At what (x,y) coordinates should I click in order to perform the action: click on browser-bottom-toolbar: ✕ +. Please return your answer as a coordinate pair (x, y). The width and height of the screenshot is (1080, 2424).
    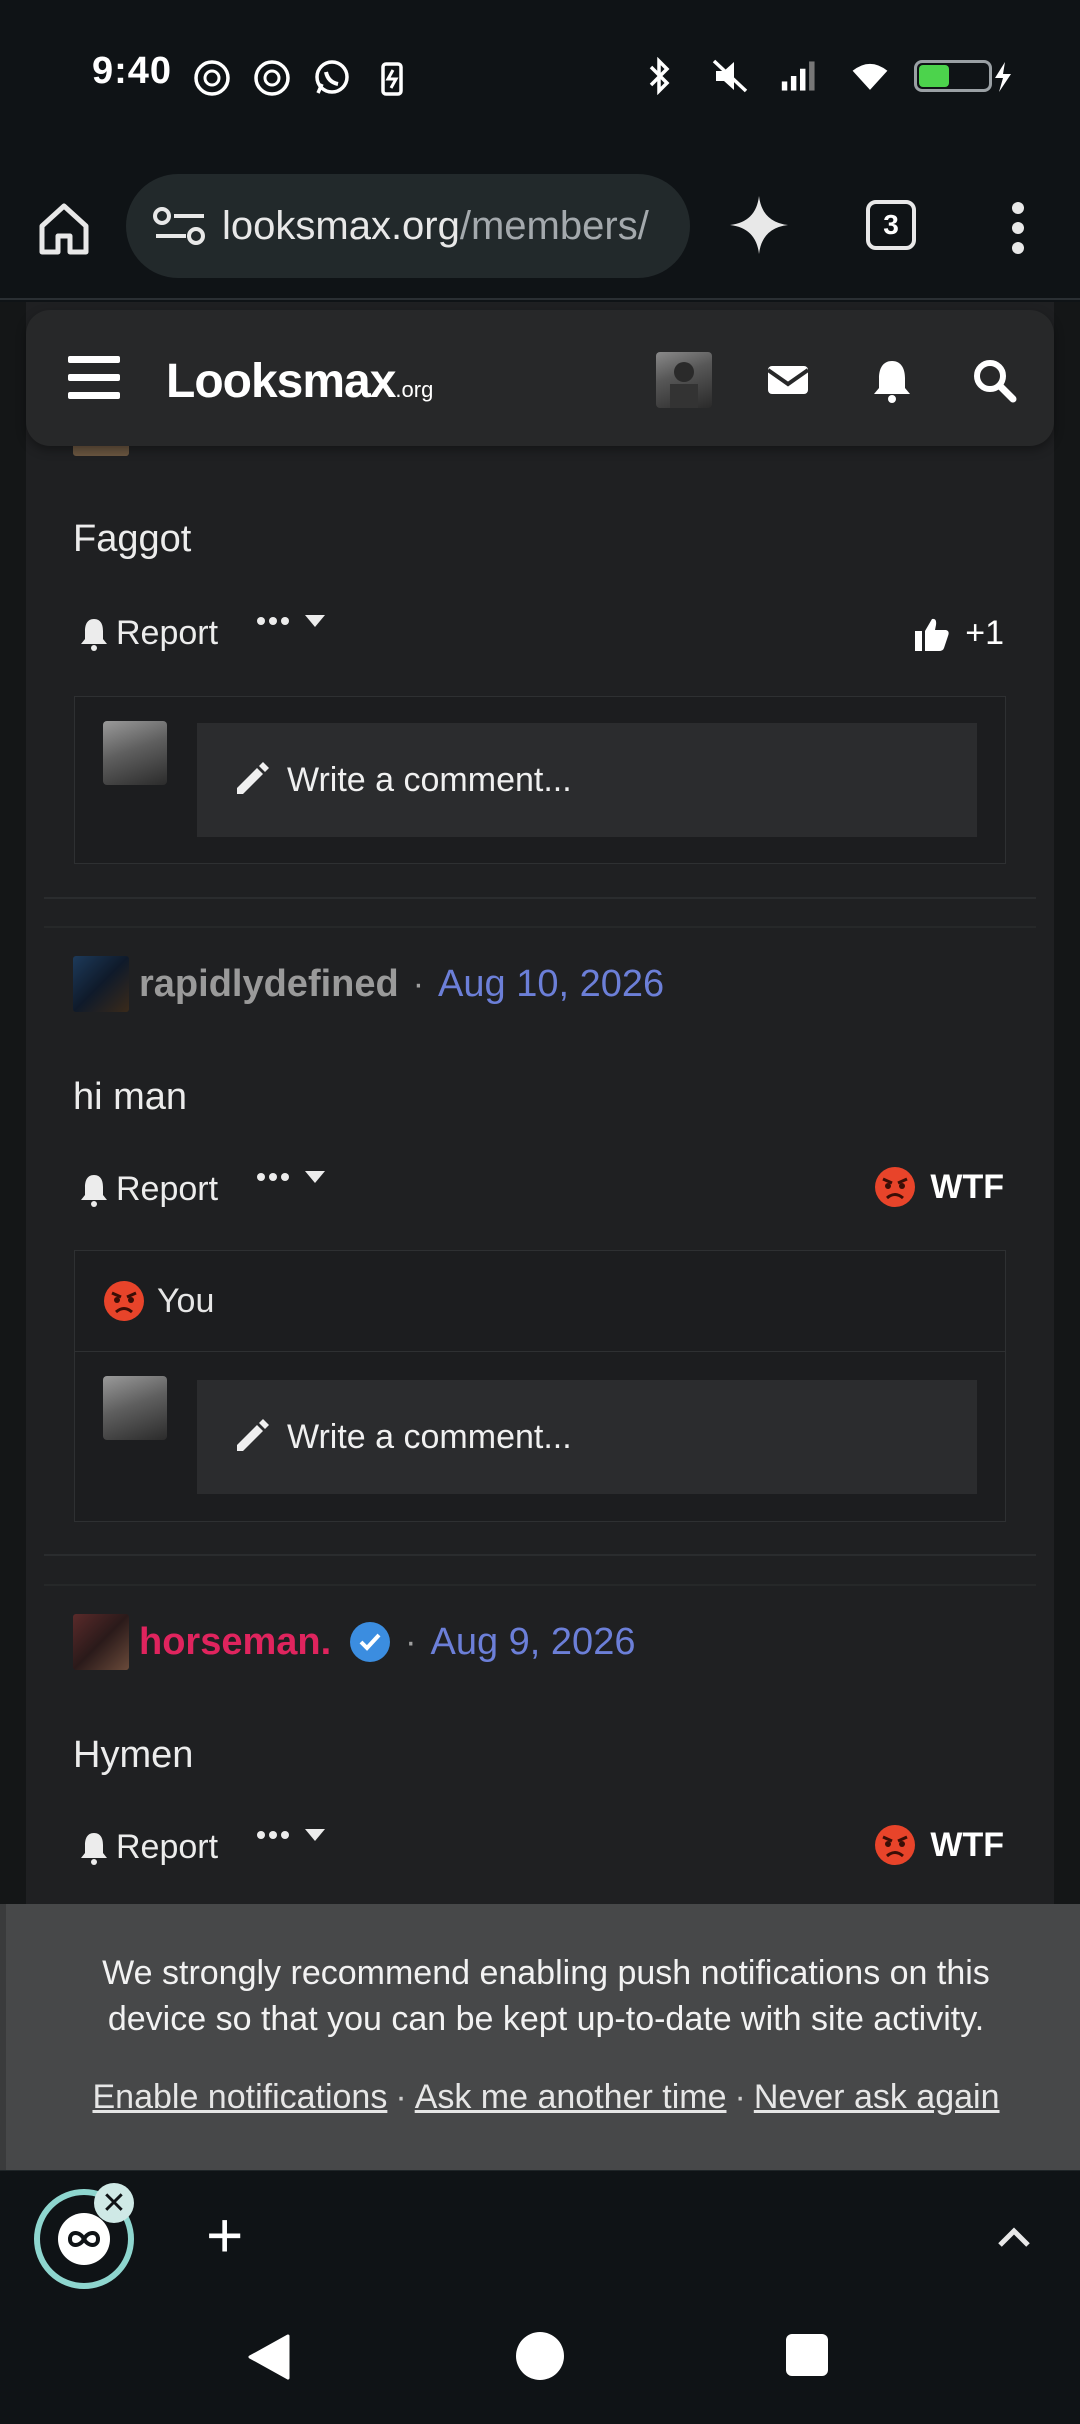
    Looking at the image, I should click on (540, 2234).